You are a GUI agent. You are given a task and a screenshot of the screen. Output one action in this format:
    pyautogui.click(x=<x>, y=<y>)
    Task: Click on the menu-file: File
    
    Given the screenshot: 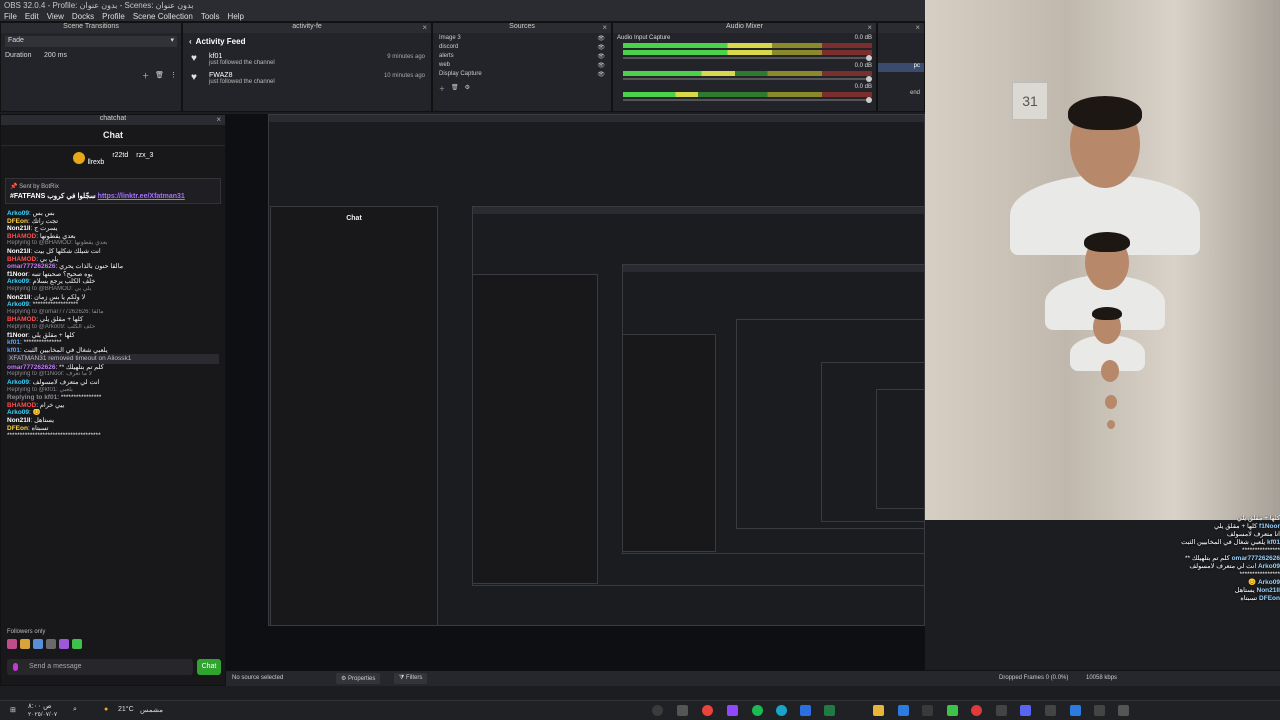 What is the action you would take?
    pyautogui.click(x=10, y=16)
    